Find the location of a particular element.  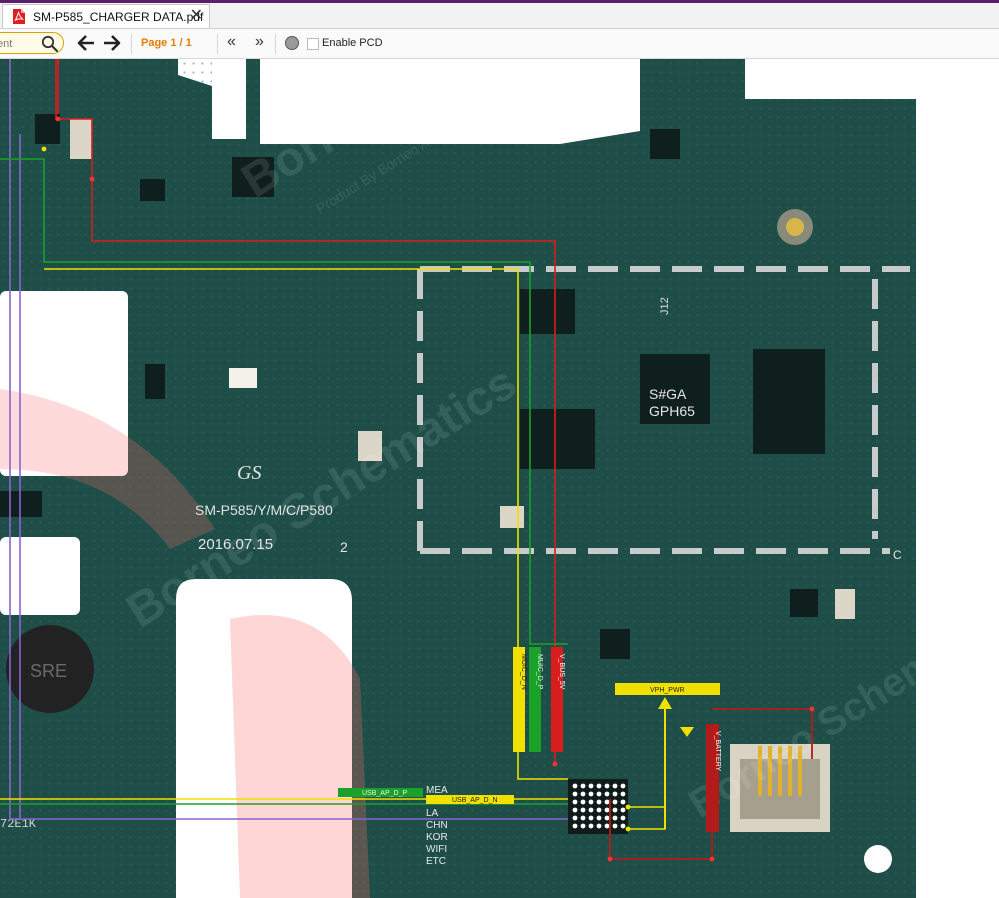

svg-text: MEA is located at coordinates (437, 790).